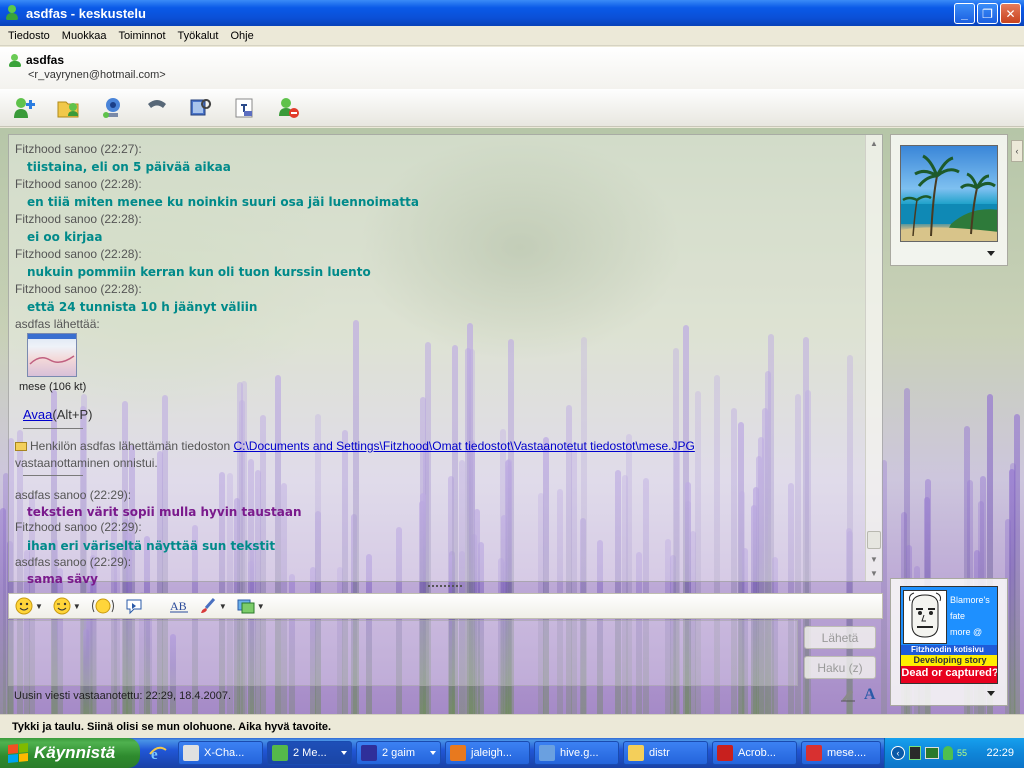 This screenshot has width=1024, height=768. I want to click on text-format-icon: A, so click(870, 695).